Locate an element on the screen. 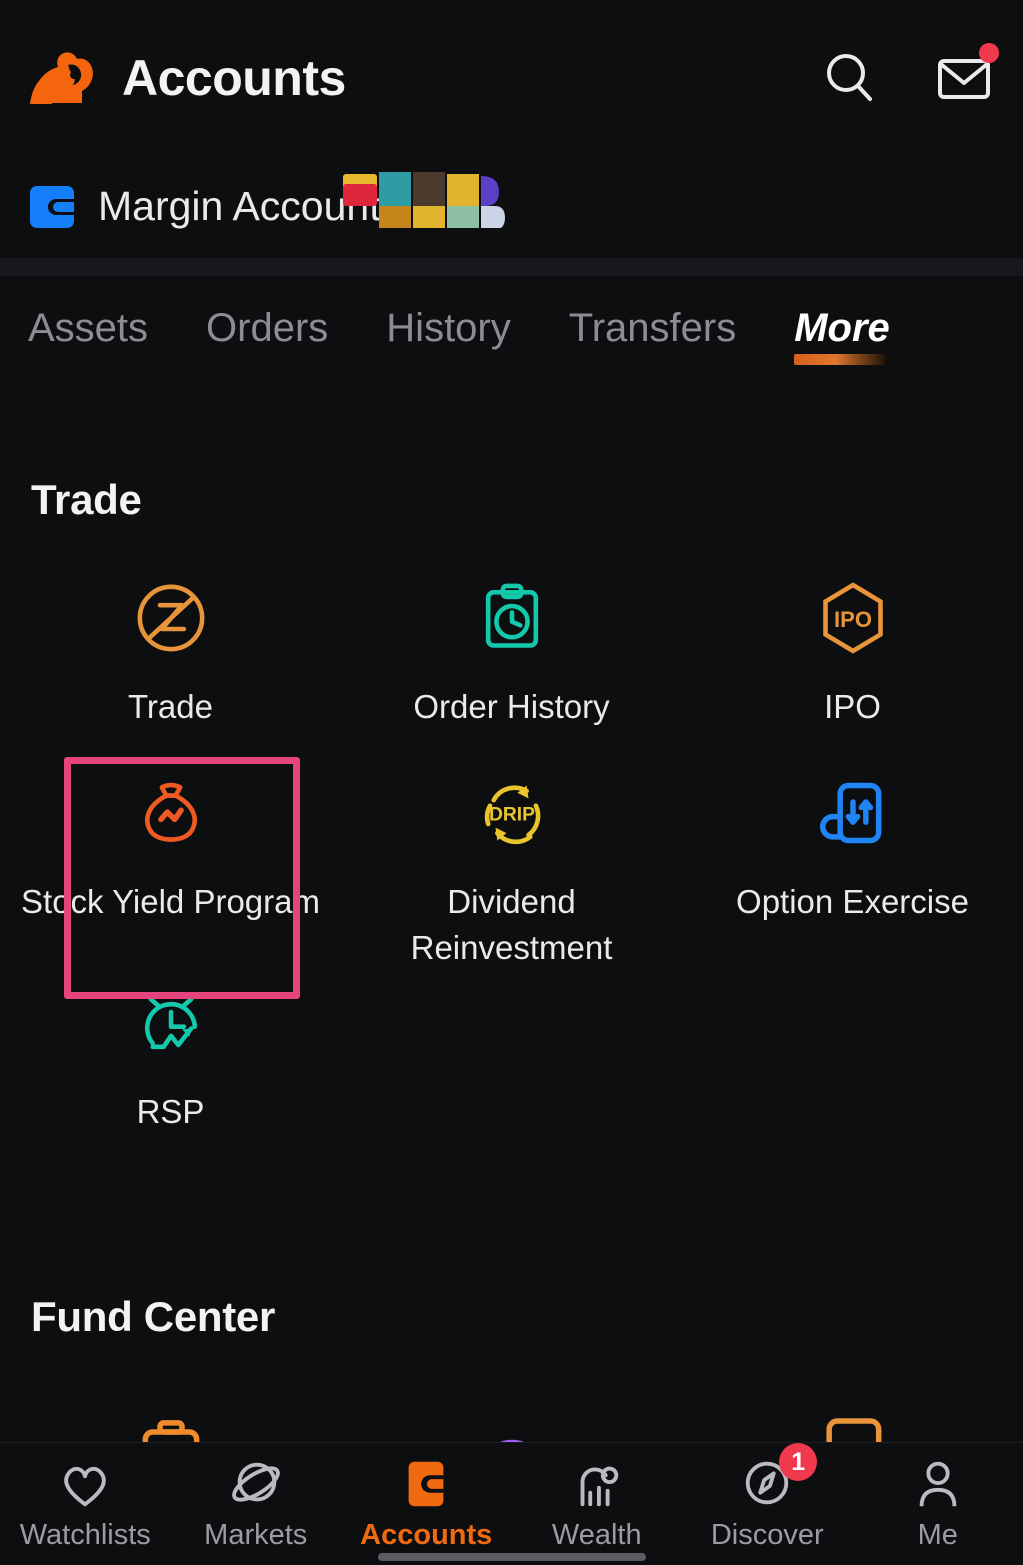 The height and width of the screenshot is (1565, 1023). nav-label: Discover is located at coordinates (767, 1535).